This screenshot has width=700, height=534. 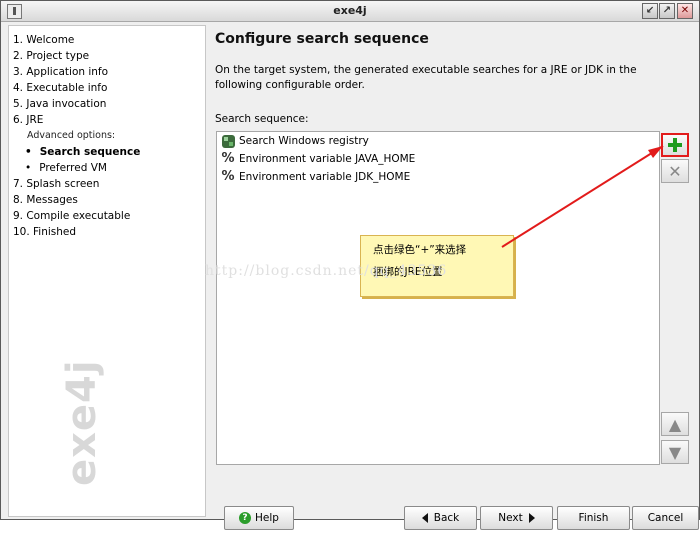 I want to click on arrow-left-icon, so click(x=424, y=518).